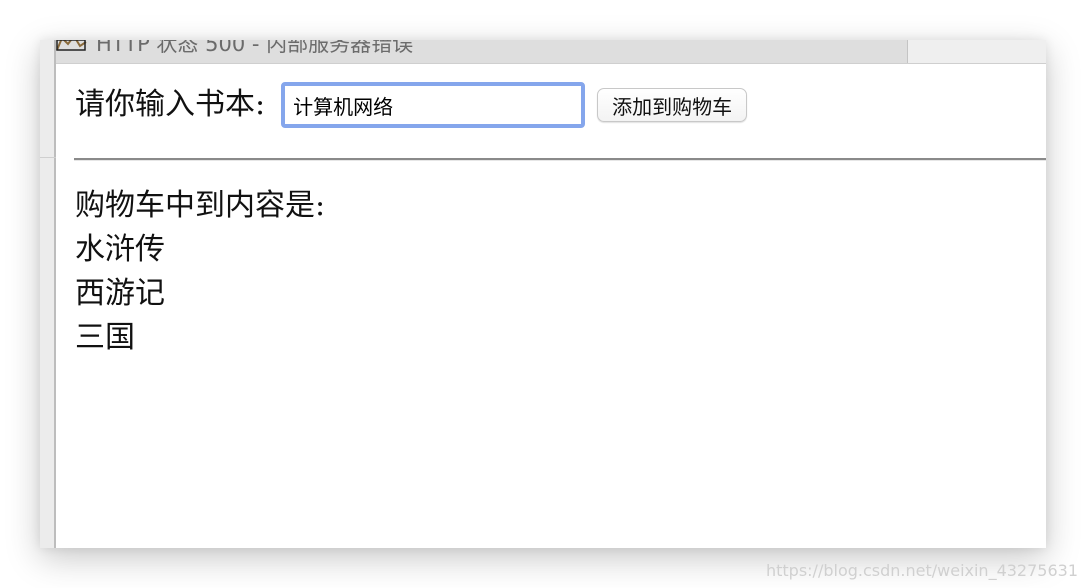 The image size is (1086, 588). Describe the element at coordinates (105, 337) in the screenshot. I see `cart-item: 三国` at that location.